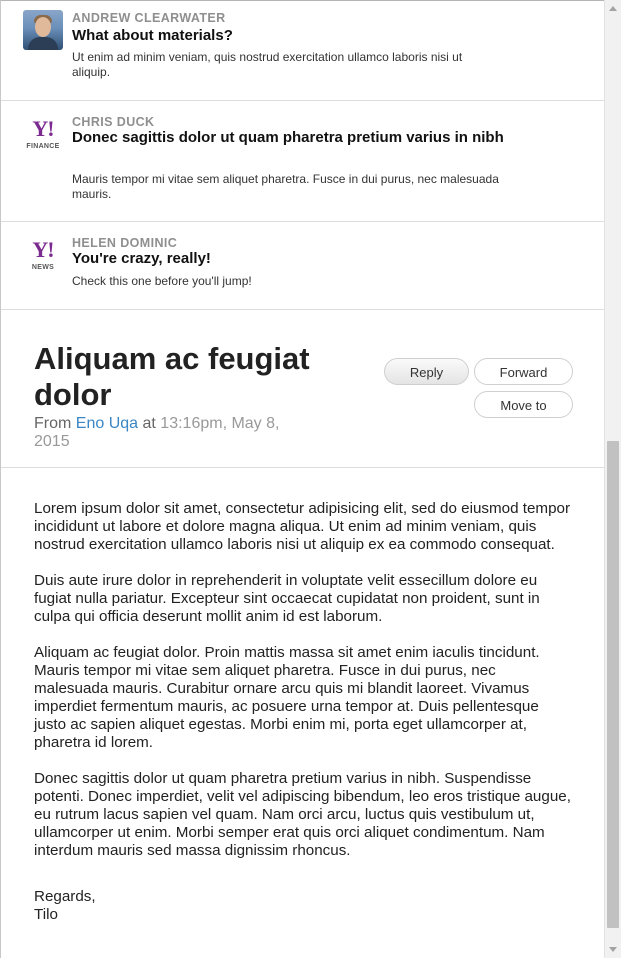  What do you see at coordinates (523, 371) in the screenshot?
I see `forward-button: Forward` at bounding box center [523, 371].